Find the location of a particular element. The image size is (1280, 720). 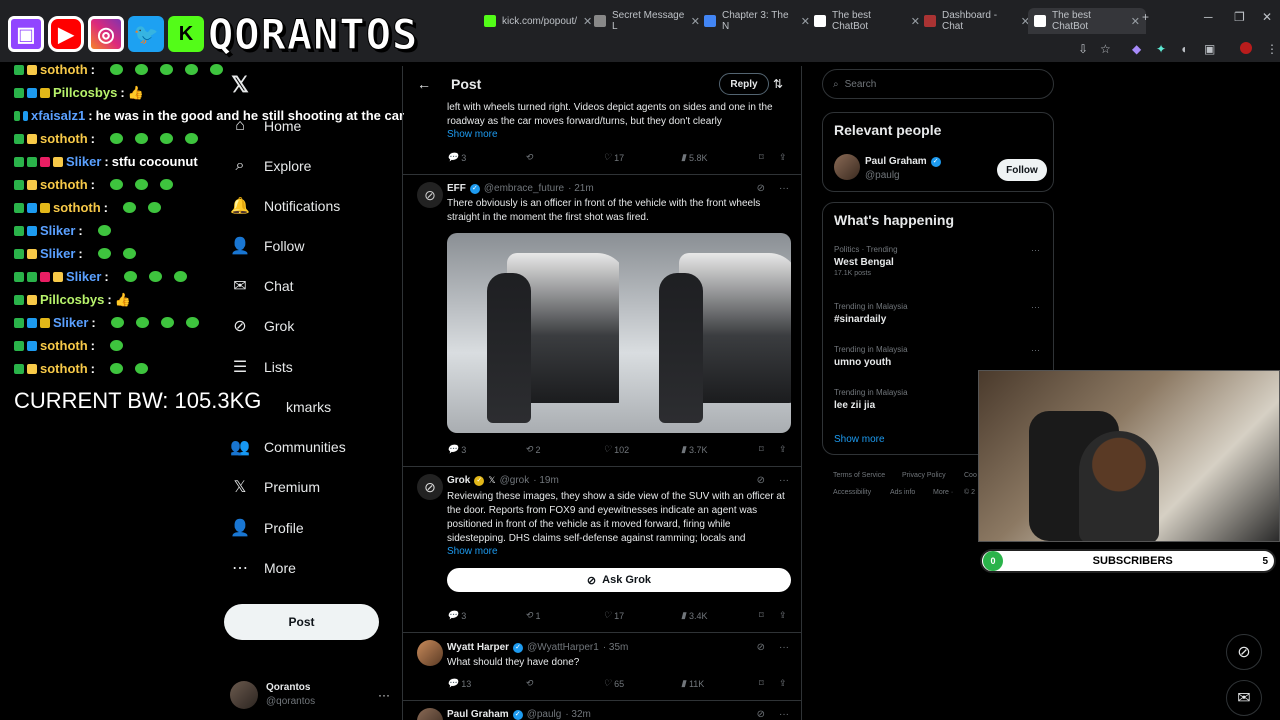

tweet-media is located at coordinates (619, 333).